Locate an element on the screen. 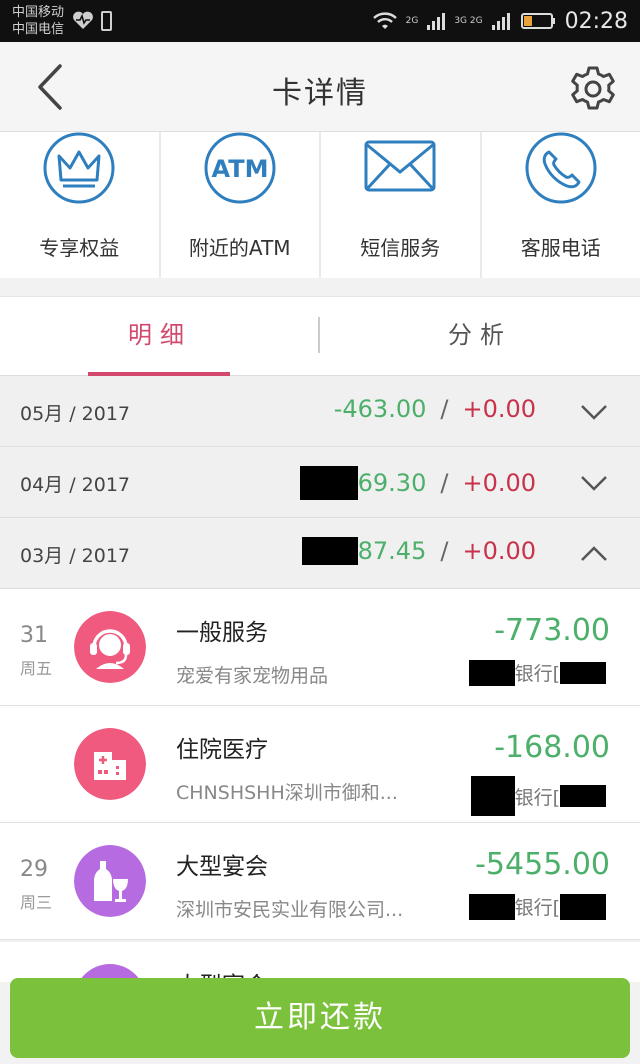  status-right: 2G 3G 2G 02:28 is located at coordinates (500, 21).